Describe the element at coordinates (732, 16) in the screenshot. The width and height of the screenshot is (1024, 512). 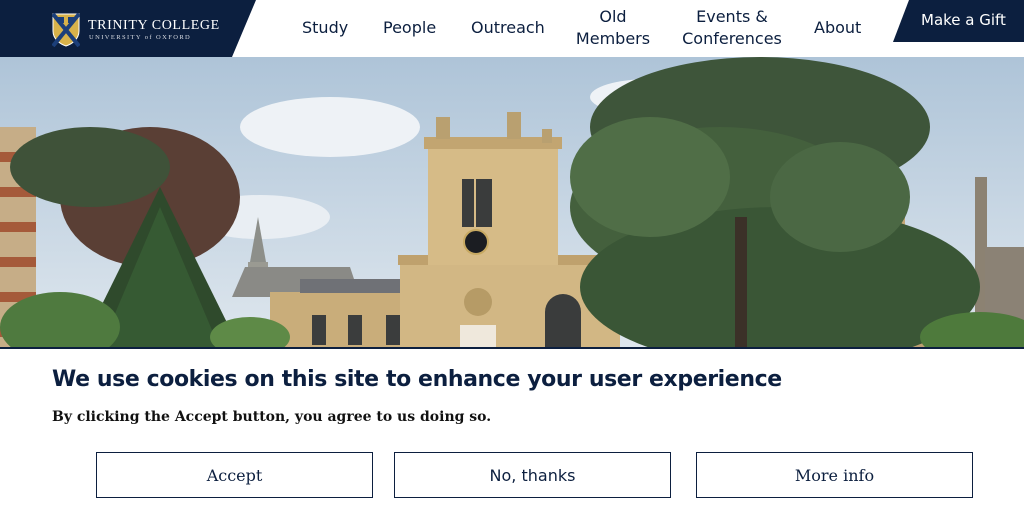
I see `nav-label-line1: Events &` at that location.